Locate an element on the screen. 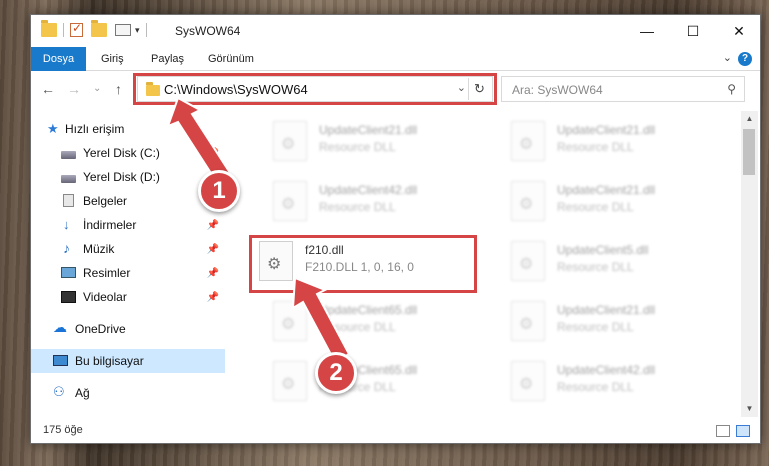  step-2-badge: 2 is located at coordinates (336, 373).